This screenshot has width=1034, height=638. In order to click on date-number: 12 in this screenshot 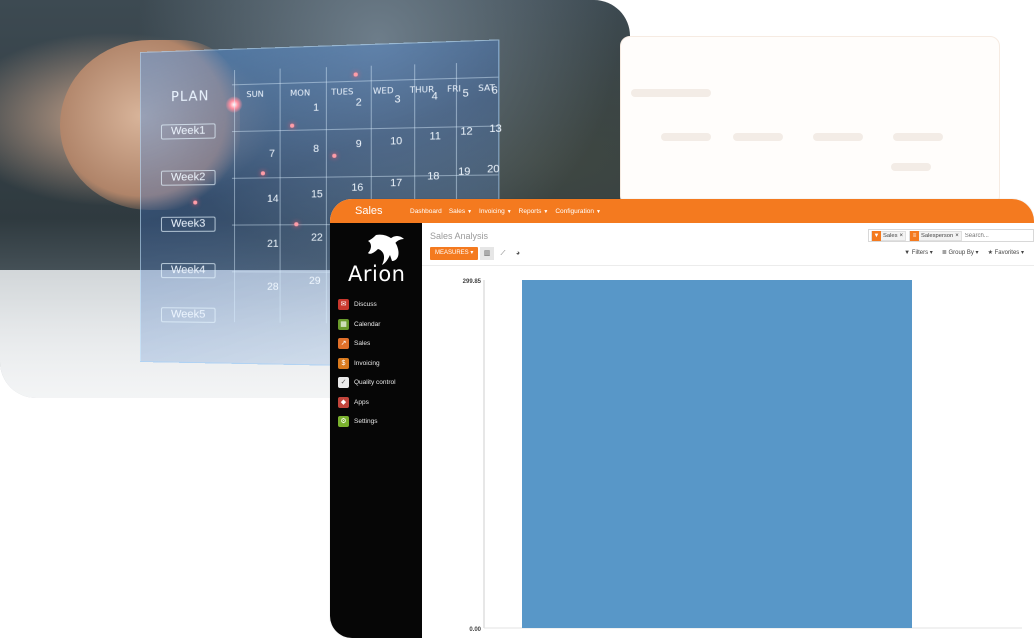, I will do `click(466, 132)`.